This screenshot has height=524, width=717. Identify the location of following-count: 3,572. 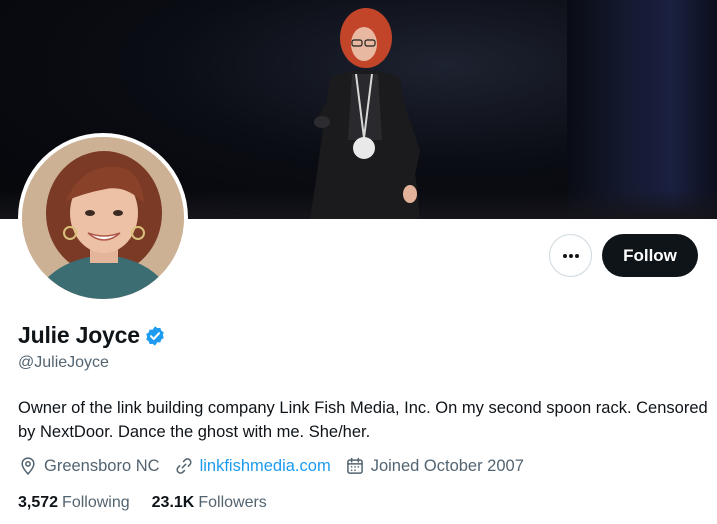
(38, 502).